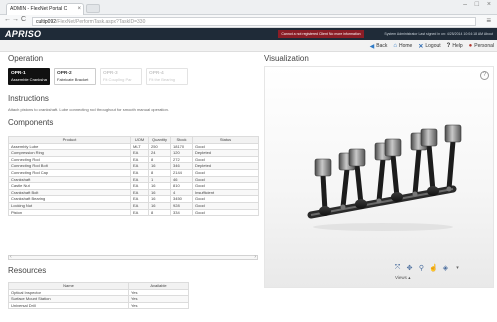 This screenshot has width=497, height=322. I want to click on operation-card-opr-3: OPR-3 Fit Coupling Par, so click(121, 76).